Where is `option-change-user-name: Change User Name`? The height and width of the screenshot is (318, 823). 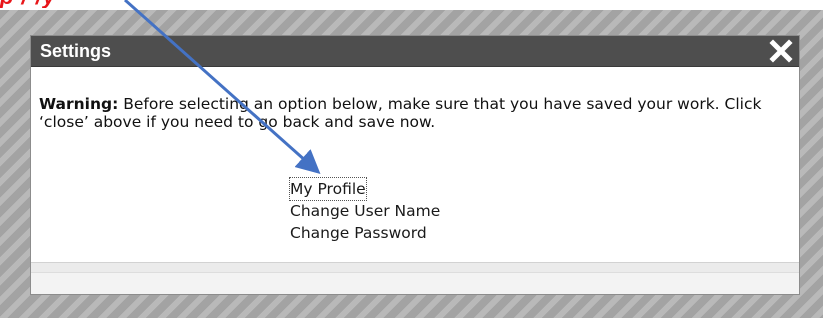 option-change-user-name: Change User Name is located at coordinates (365, 211).